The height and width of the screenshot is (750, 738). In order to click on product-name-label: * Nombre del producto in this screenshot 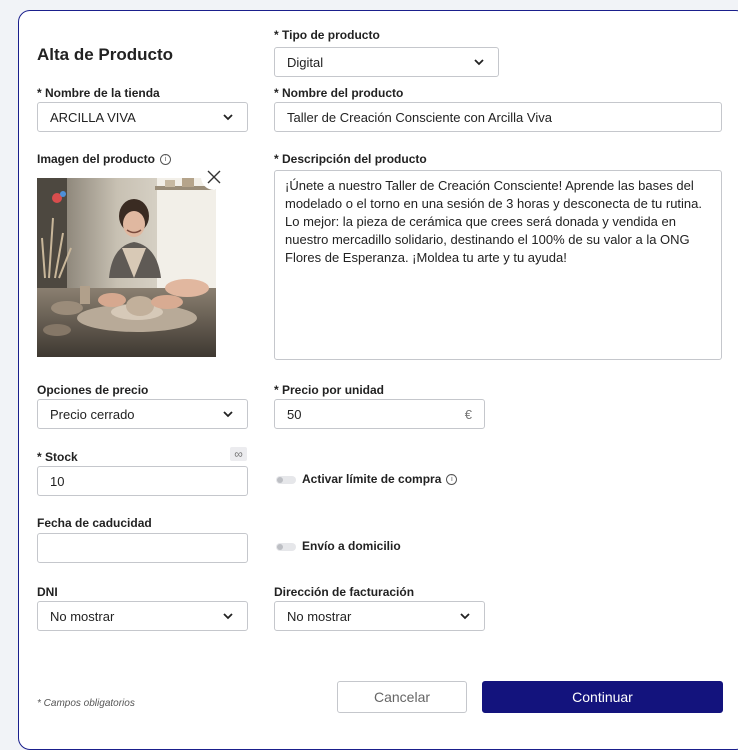, I will do `click(339, 93)`.